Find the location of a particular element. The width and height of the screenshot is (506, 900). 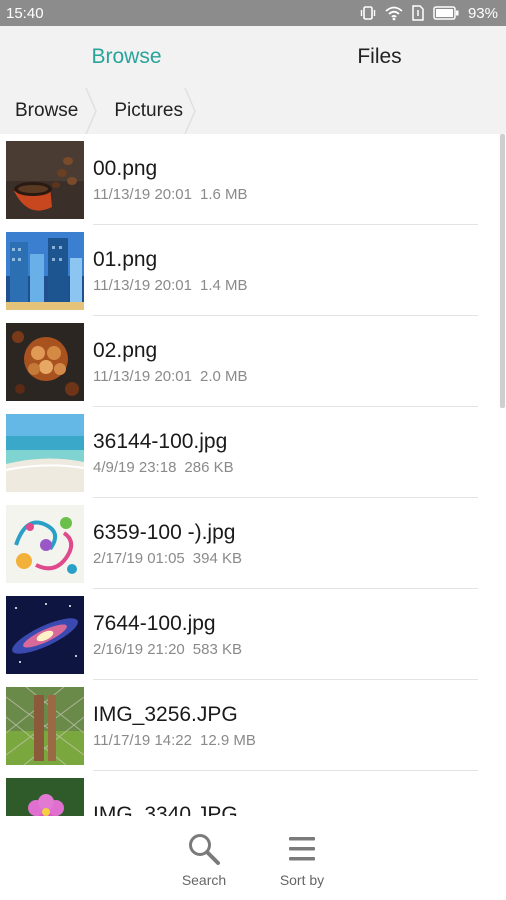

list-item: IMG_3340.JPG is located at coordinates (253, 793).